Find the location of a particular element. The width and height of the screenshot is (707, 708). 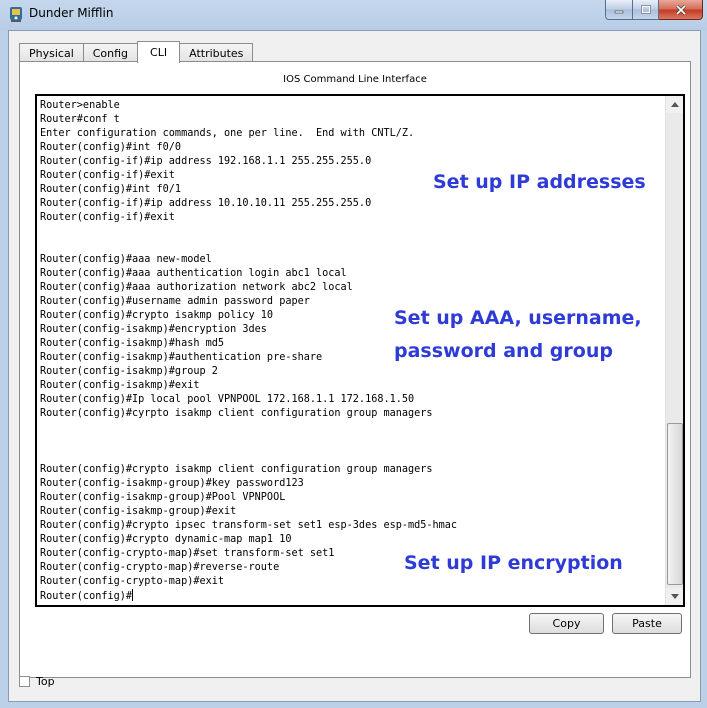

tab-strip: Physical Config CLI Attributes is located at coordinates (136, 52).